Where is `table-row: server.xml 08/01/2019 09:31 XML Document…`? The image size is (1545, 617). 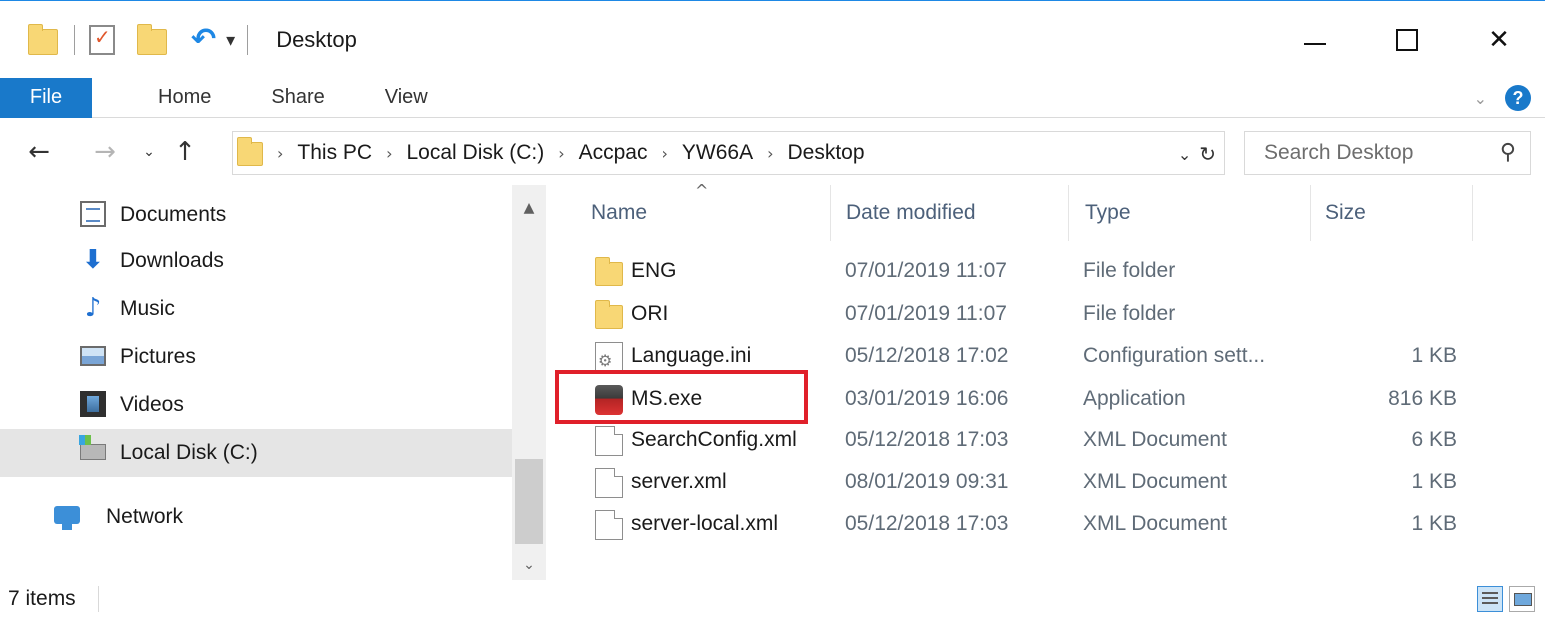 table-row: server.xml 08/01/2019 09:31 XML Document… is located at coordinates (1024, 482).